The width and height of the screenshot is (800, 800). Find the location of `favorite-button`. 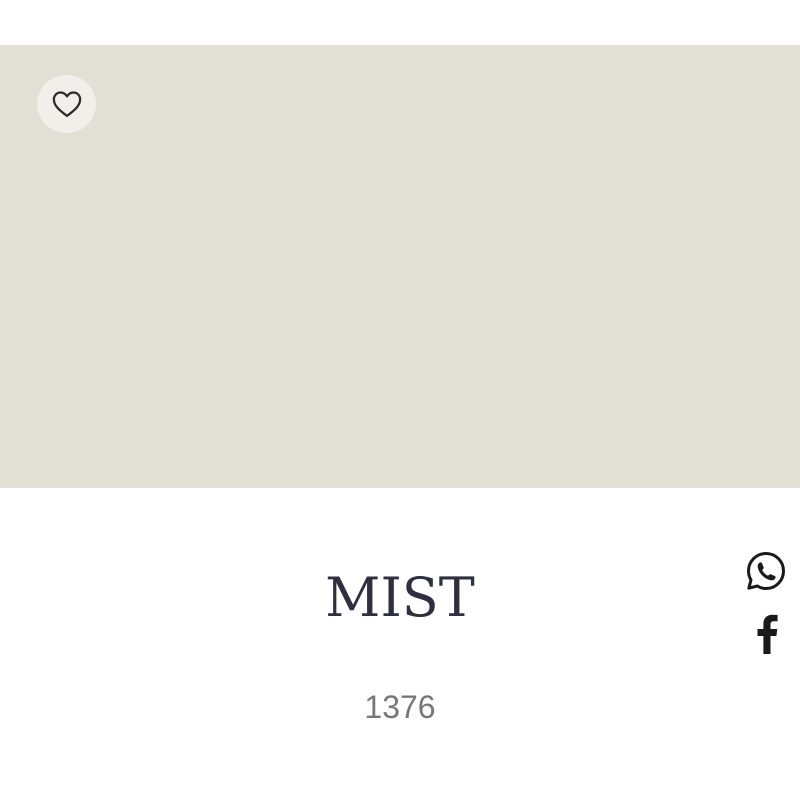

favorite-button is located at coordinates (66, 104).